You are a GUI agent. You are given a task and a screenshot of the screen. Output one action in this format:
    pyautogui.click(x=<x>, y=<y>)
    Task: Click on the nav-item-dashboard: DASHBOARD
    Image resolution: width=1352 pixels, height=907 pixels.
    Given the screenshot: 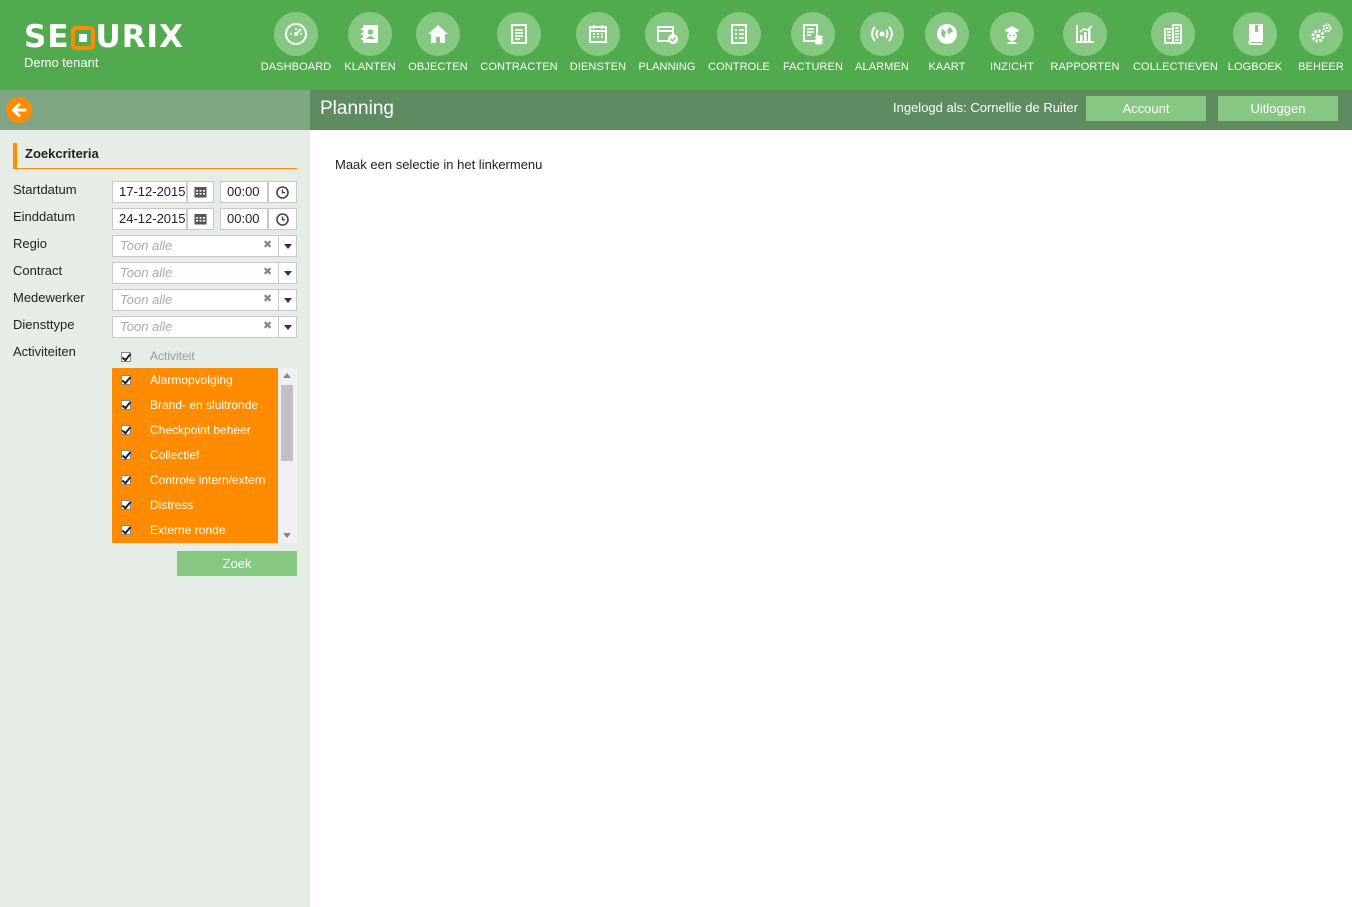 What is the action you would take?
    pyautogui.click(x=296, y=42)
    